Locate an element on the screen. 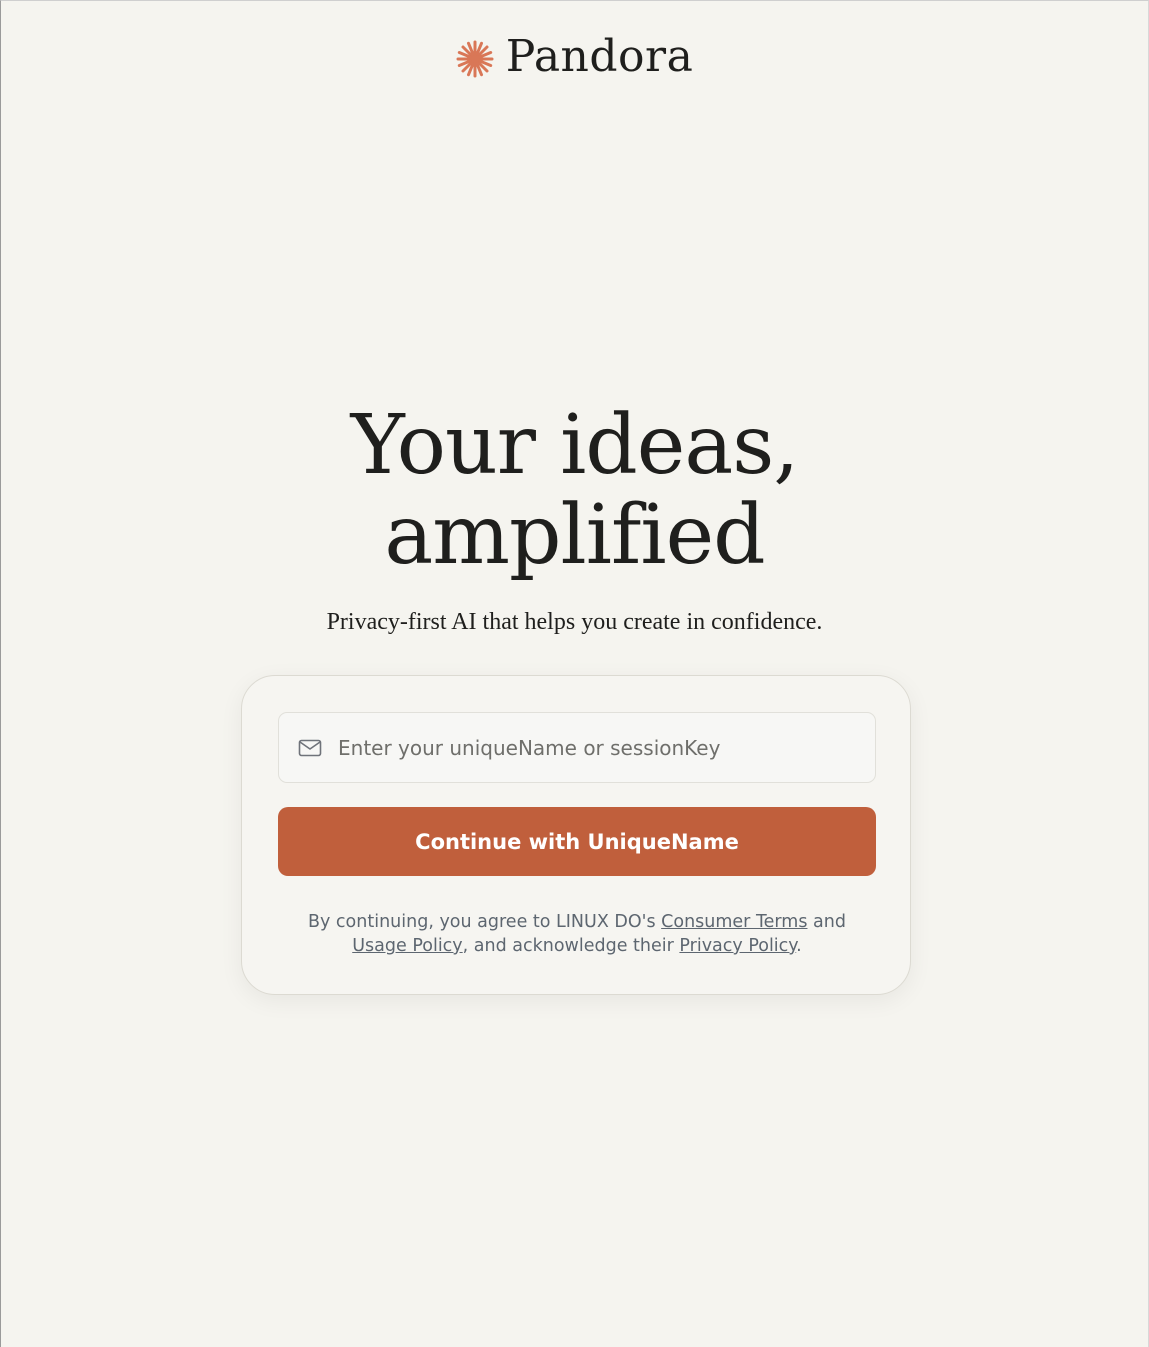 The width and height of the screenshot is (1149, 1347). legal-middle: , and acknowledge their is located at coordinates (571, 946).